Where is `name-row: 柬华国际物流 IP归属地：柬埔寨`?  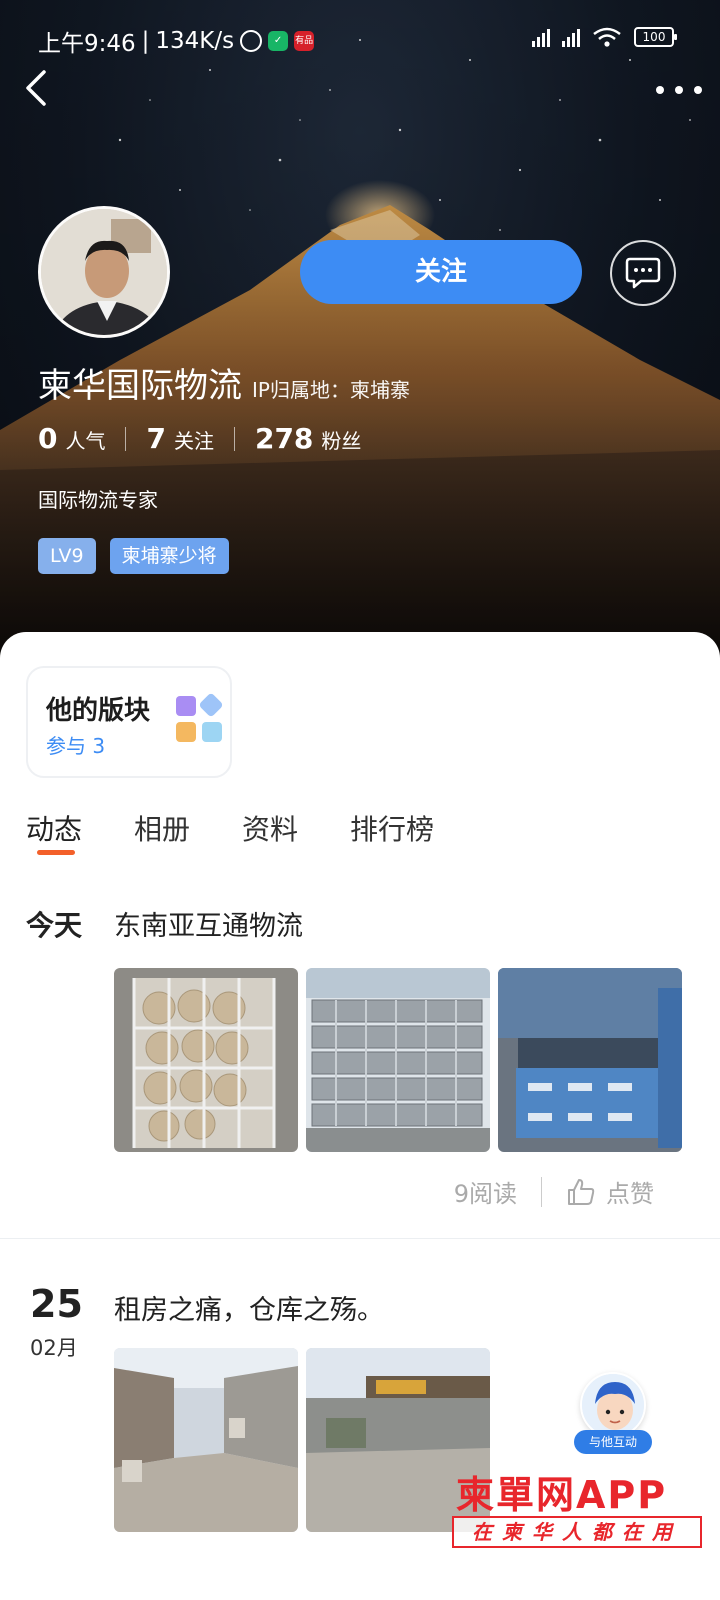 name-row: 柬华国际物流 IP归属地：柬埔寨 is located at coordinates (224, 382).